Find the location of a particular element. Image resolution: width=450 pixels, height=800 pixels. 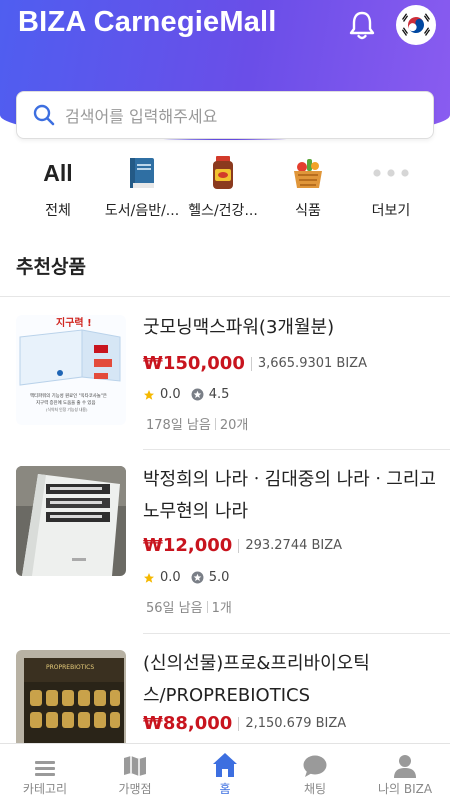

price-row: ₩12,000 293.2744 BIZA is located at coordinates (242, 545).